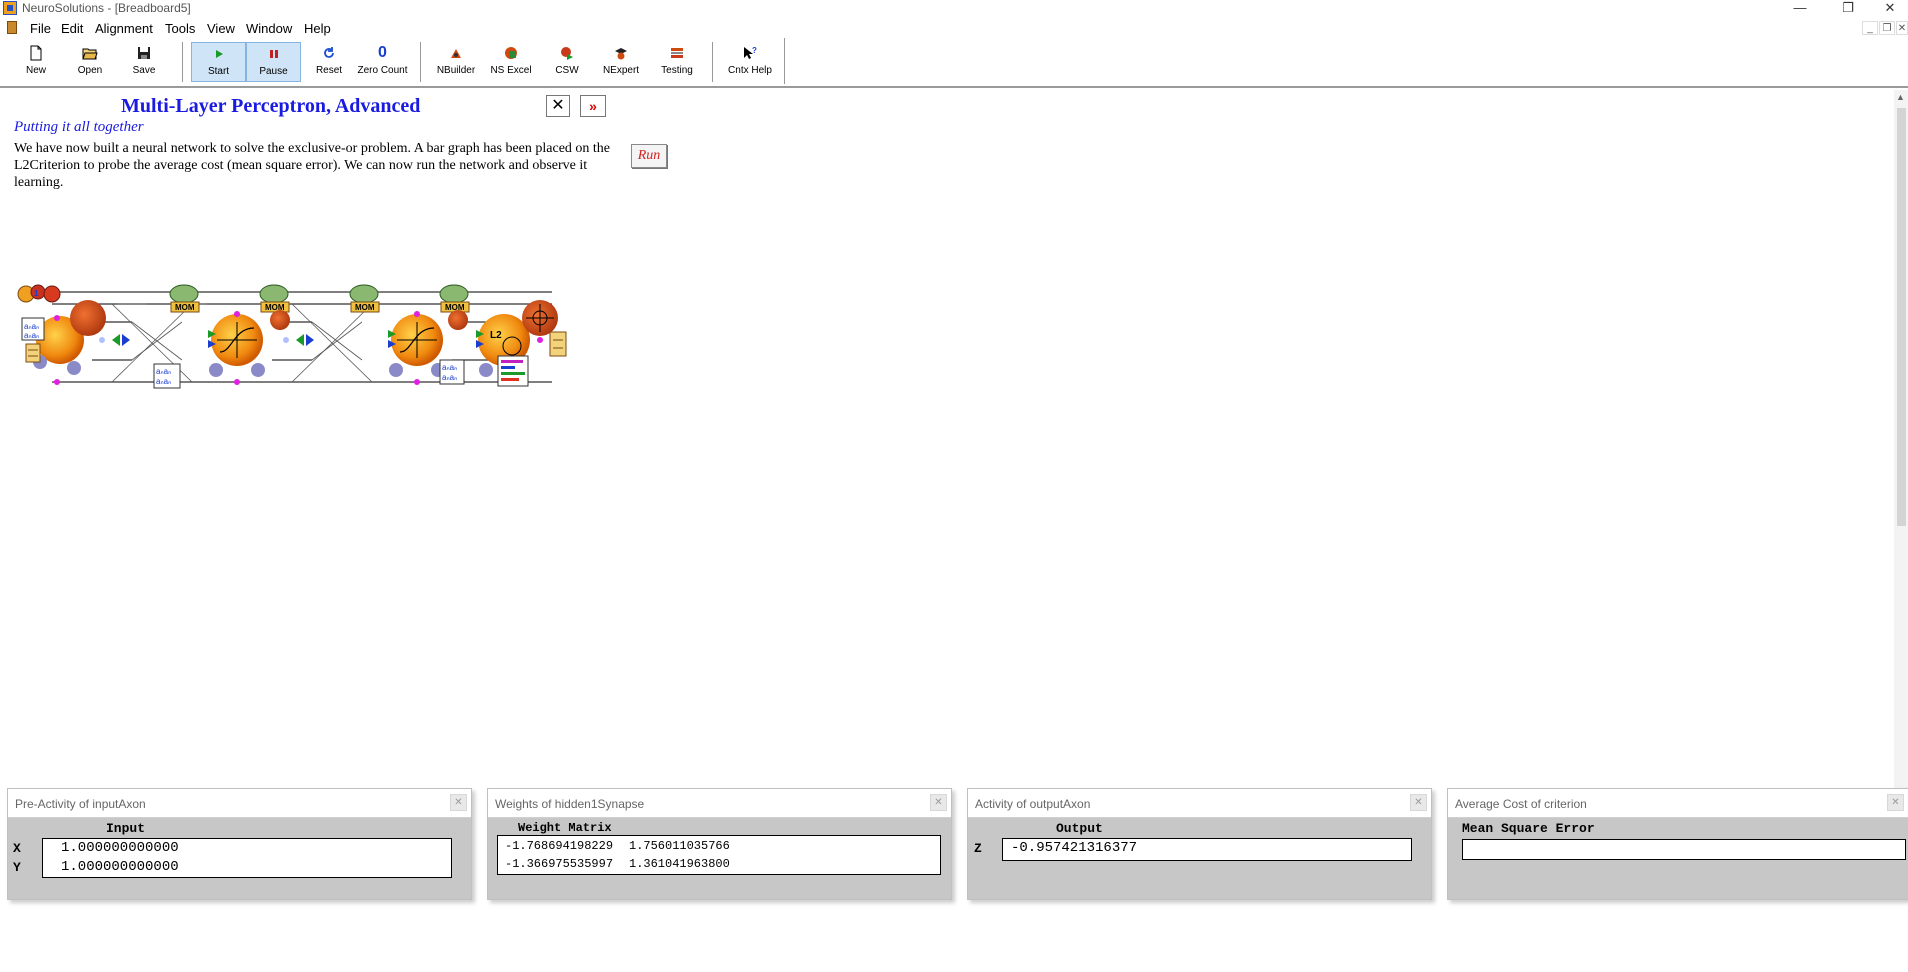 The height and width of the screenshot is (972, 1908). Describe the element at coordinates (559, 864) in the screenshot. I see `weight-value: -1.366975535997` at that location.